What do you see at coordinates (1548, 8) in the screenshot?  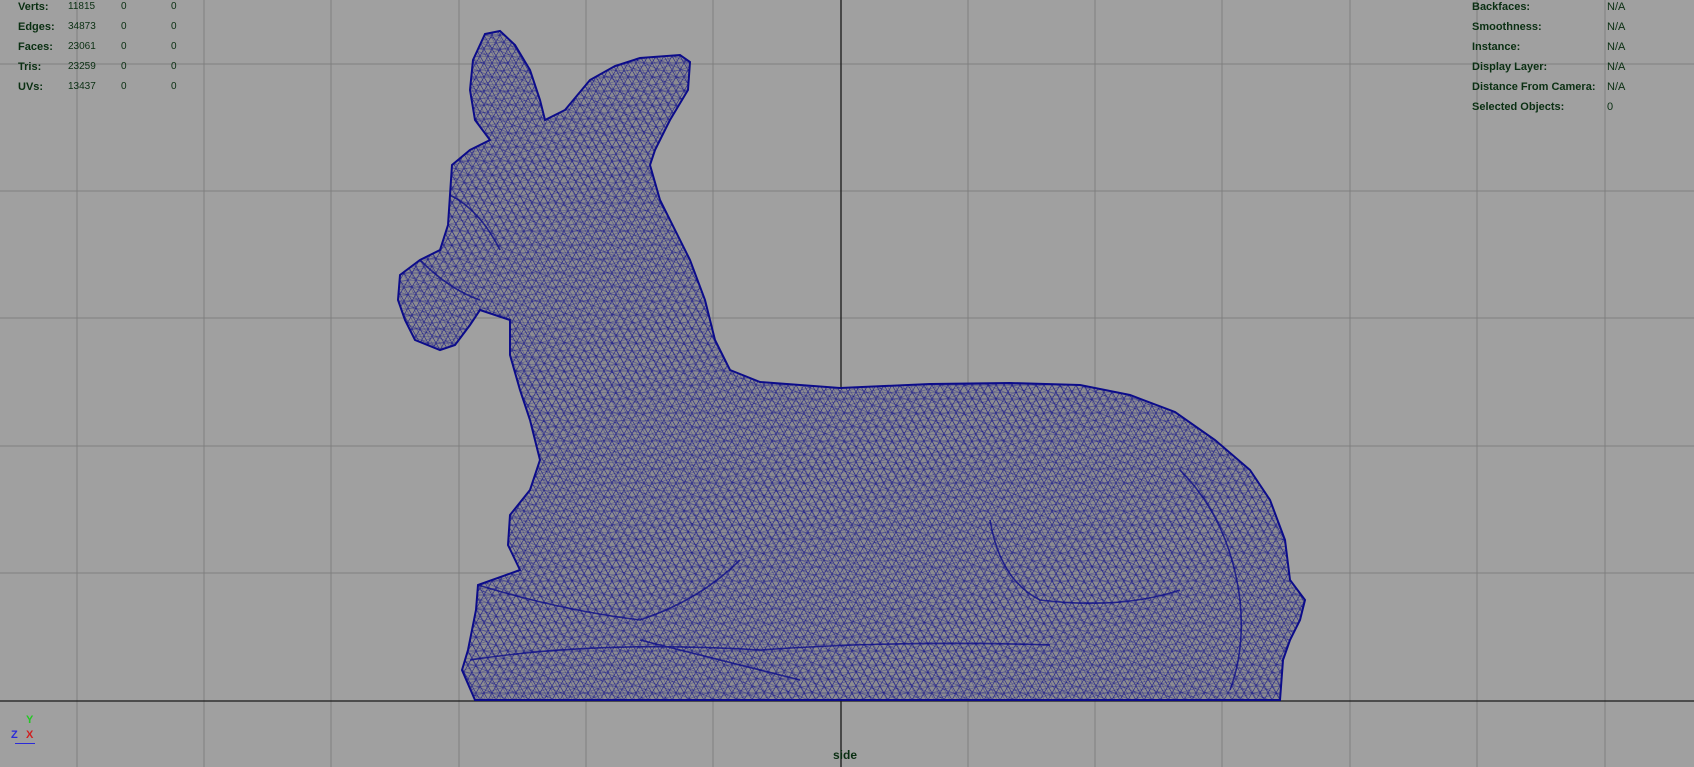 I see `info-row-backfaces: Backfaces: N/A` at bounding box center [1548, 8].